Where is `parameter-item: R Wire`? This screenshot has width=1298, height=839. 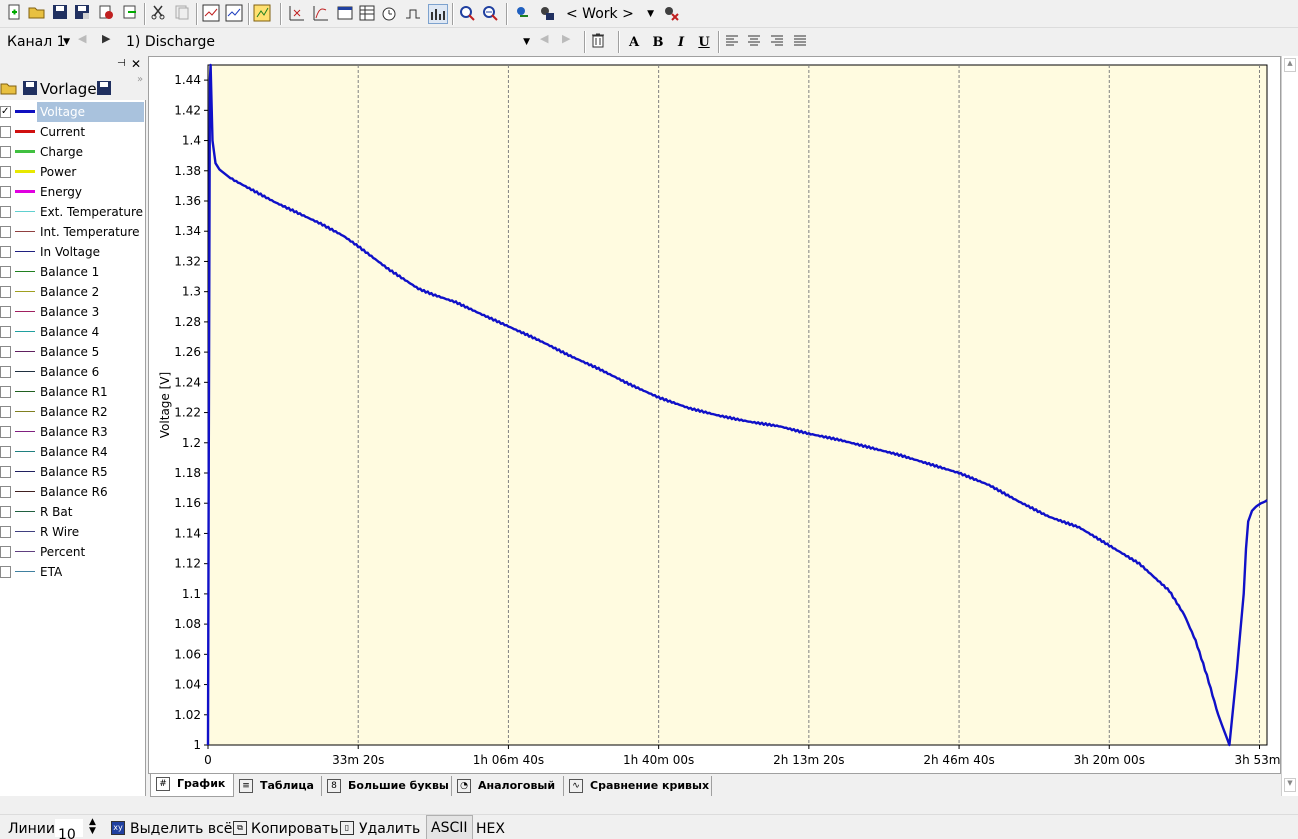
parameter-item: R Wire is located at coordinates (73, 532).